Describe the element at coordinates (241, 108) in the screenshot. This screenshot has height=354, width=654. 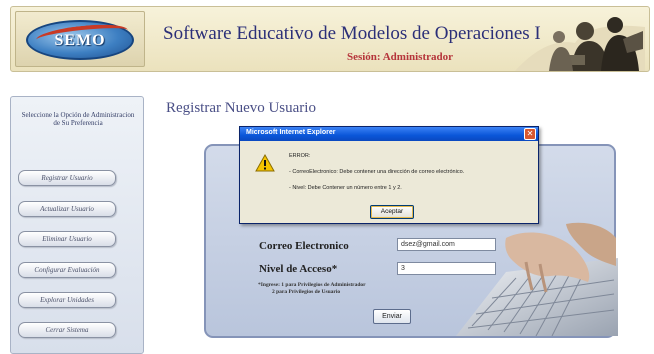
I see `page-title: Registrar Nuevo Usuario` at that location.